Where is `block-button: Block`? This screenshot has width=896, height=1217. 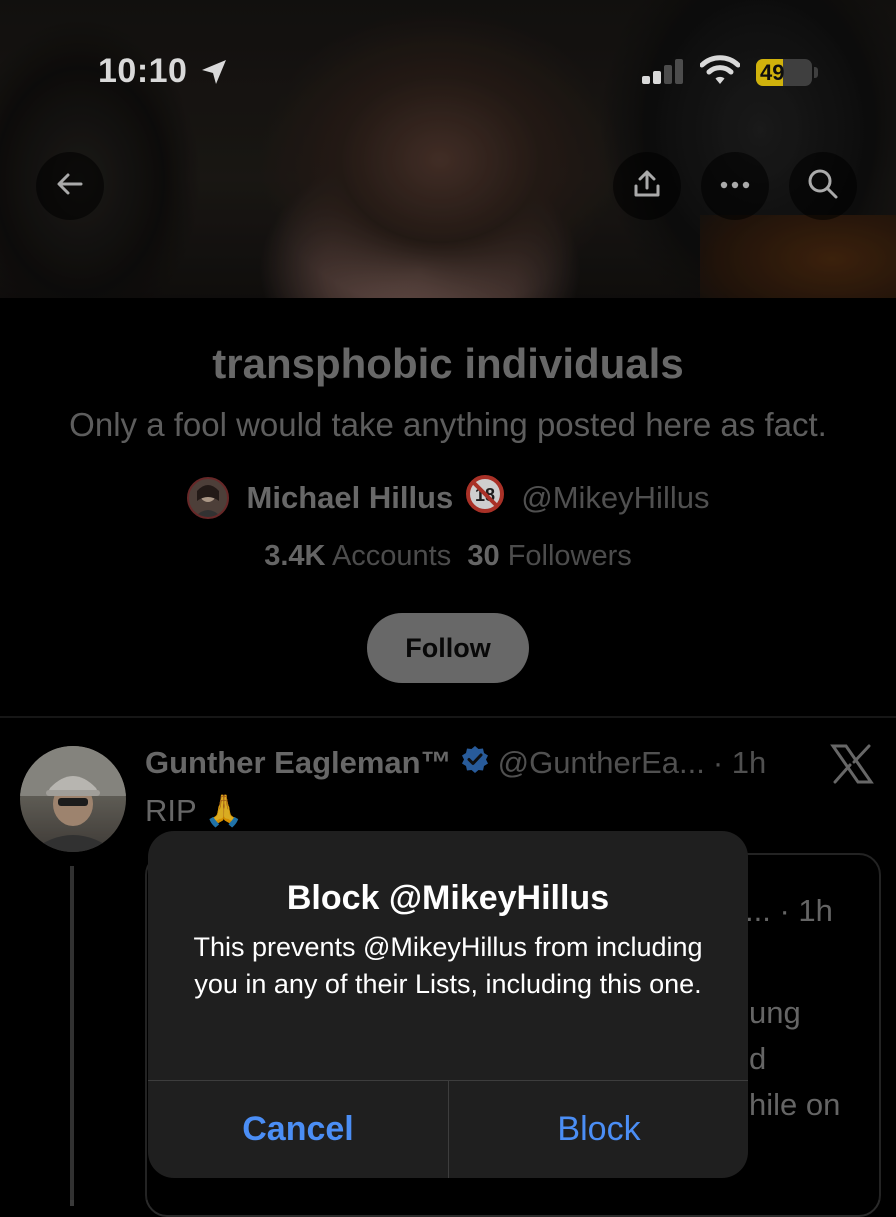 block-button: Block is located at coordinates (598, 1129).